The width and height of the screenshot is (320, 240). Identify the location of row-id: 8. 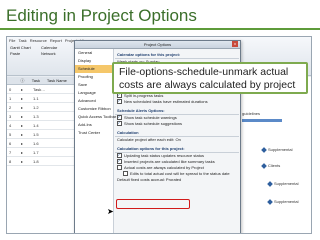
(10, 161).